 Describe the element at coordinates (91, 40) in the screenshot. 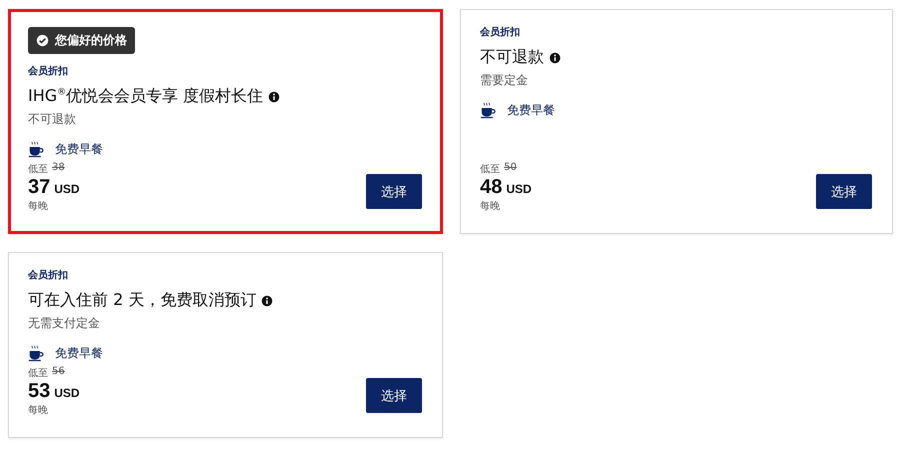

I see `badge-text: 您偏好的价格` at that location.